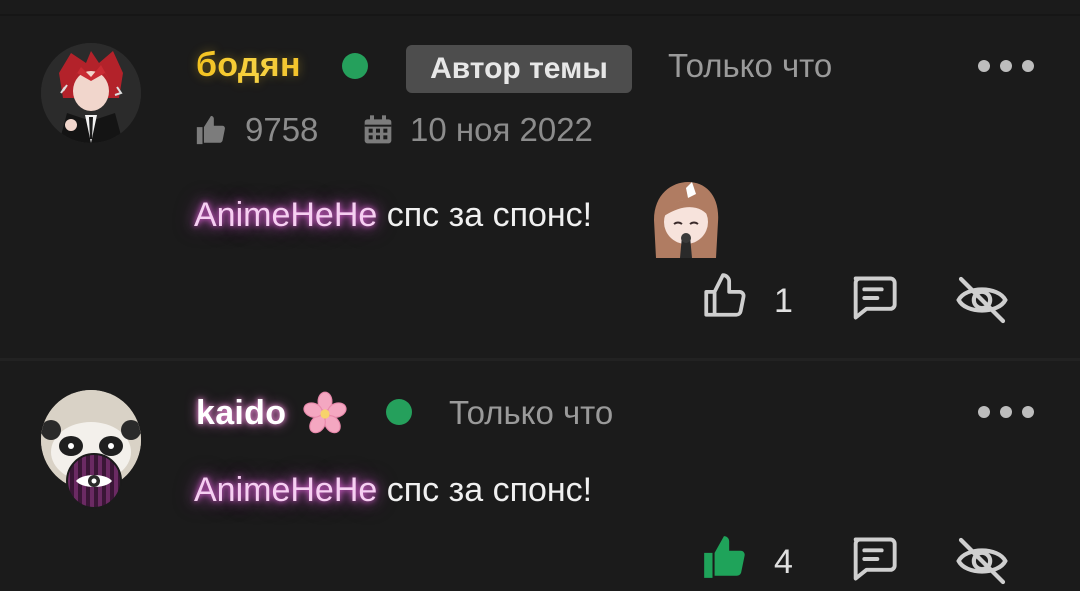  Describe the element at coordinates (783, 562) in the screenshot. I see `like-count: 4` at that location.